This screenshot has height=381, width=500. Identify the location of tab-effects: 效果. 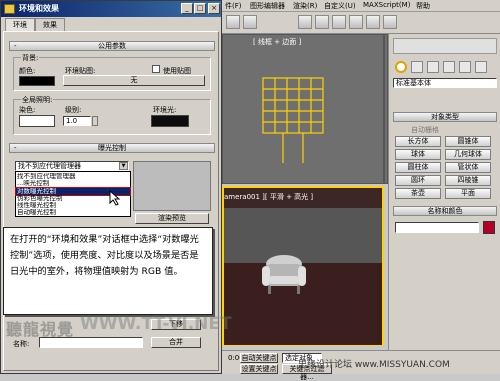
(50, 24).